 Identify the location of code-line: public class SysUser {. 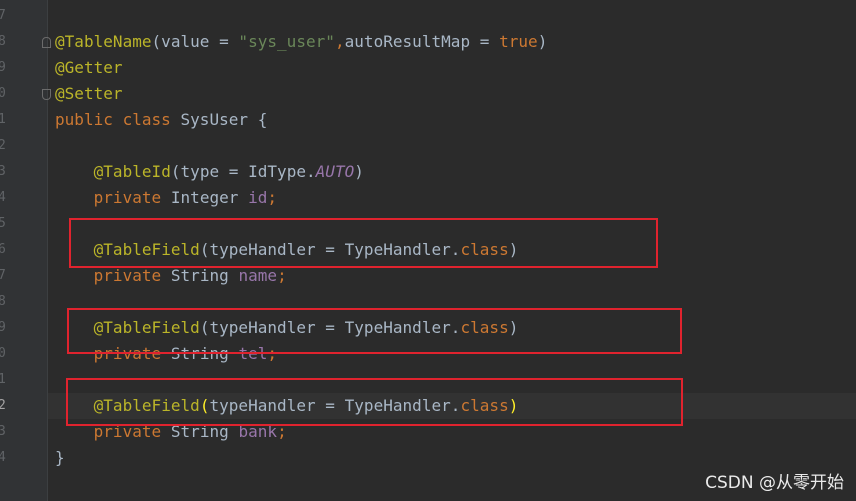
(161, 120).